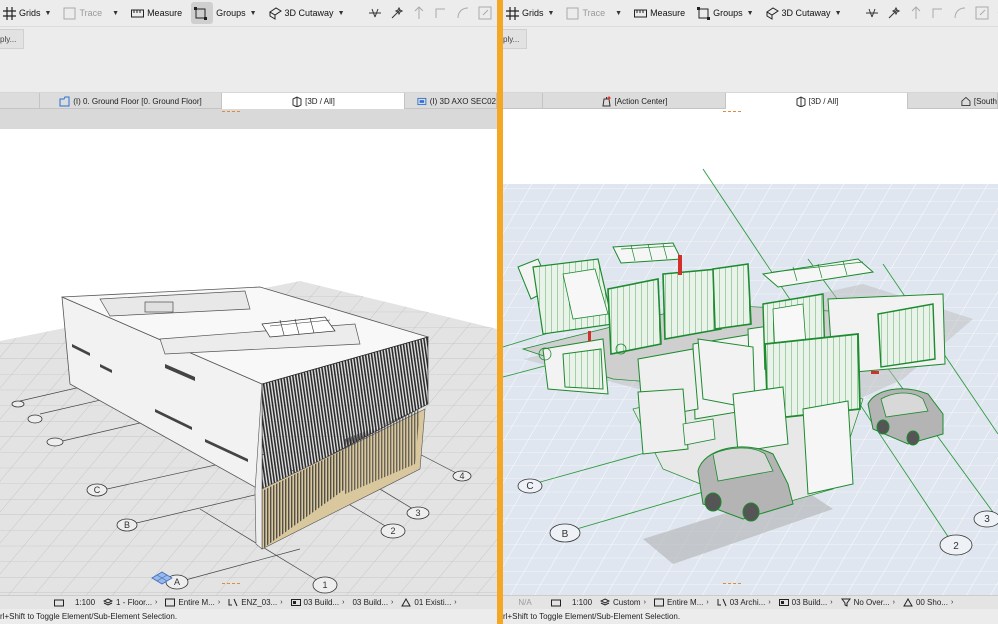 This screenshot has width=998, height=624. What do you see at coordinates (295, 602) in the screenshot?
I see `override-icon` at bounding box center [295, 602].